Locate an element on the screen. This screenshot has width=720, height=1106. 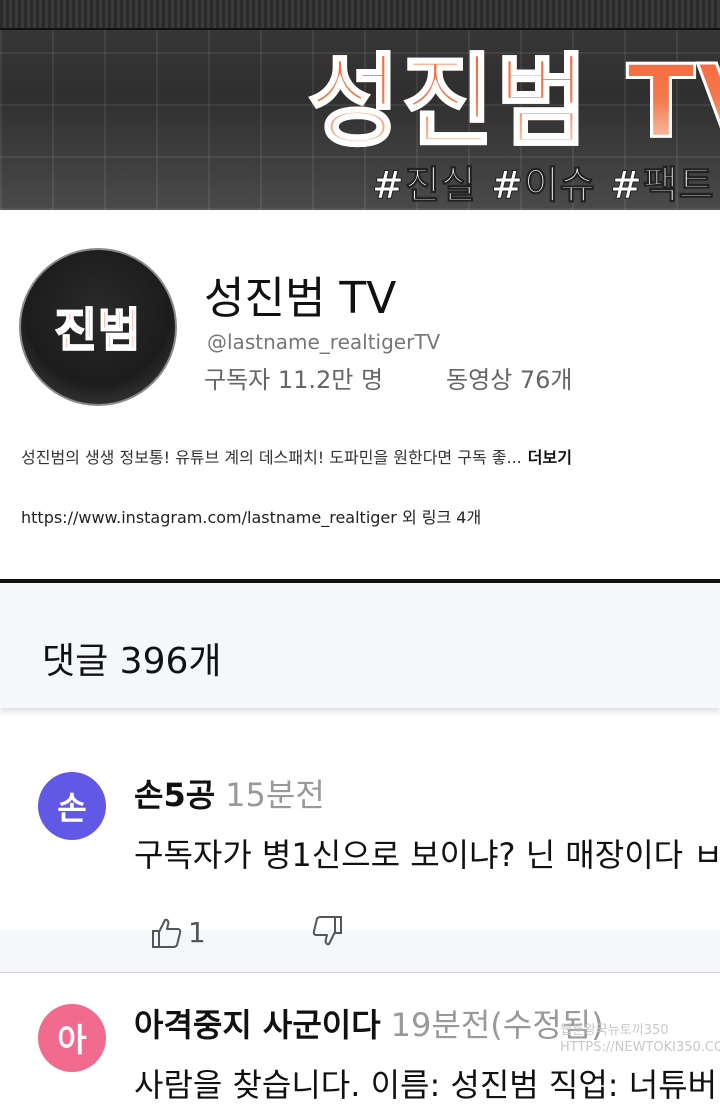
comment-avatar: 아 is located at coordinates (72, 1038).